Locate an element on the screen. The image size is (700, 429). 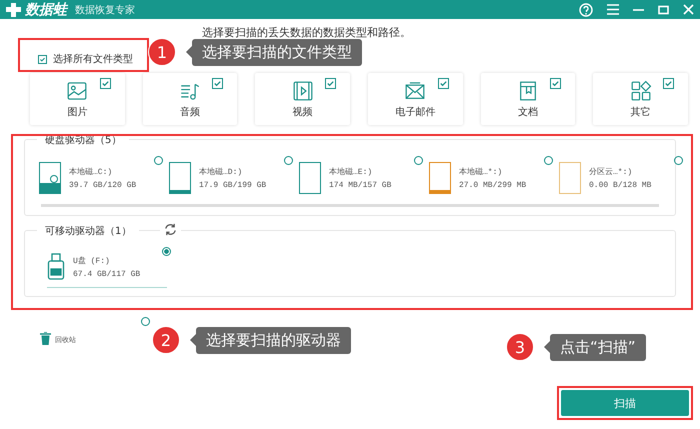
file-type-label: 音频 is located at coordinates (190, 112).